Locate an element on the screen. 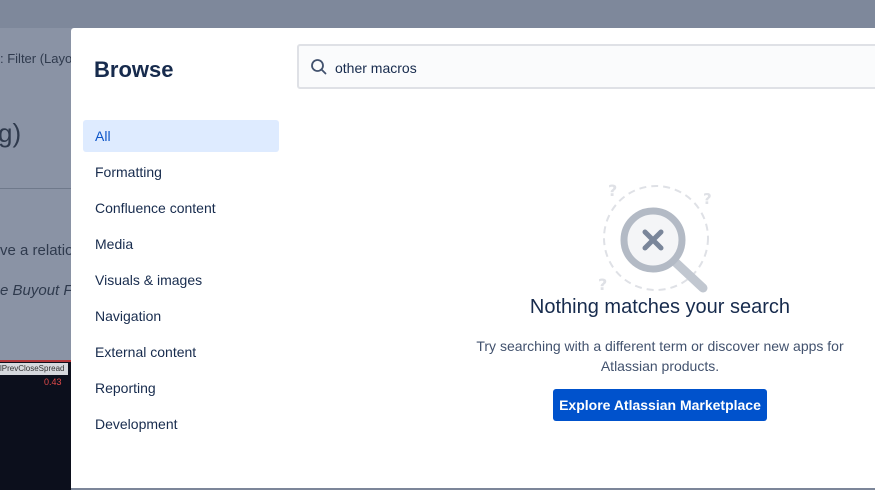  nav-item-visuals-images: Visuals & images is located at coordinates (181, 280).